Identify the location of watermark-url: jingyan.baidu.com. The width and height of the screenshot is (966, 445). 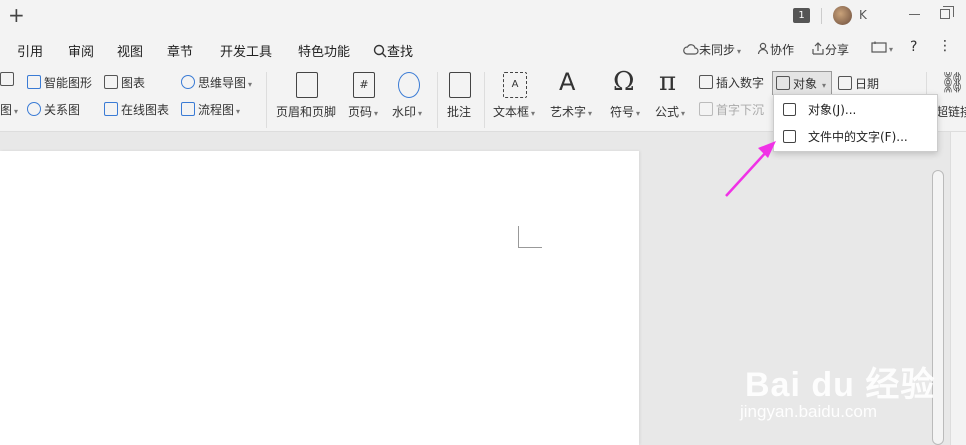
(809, 411).